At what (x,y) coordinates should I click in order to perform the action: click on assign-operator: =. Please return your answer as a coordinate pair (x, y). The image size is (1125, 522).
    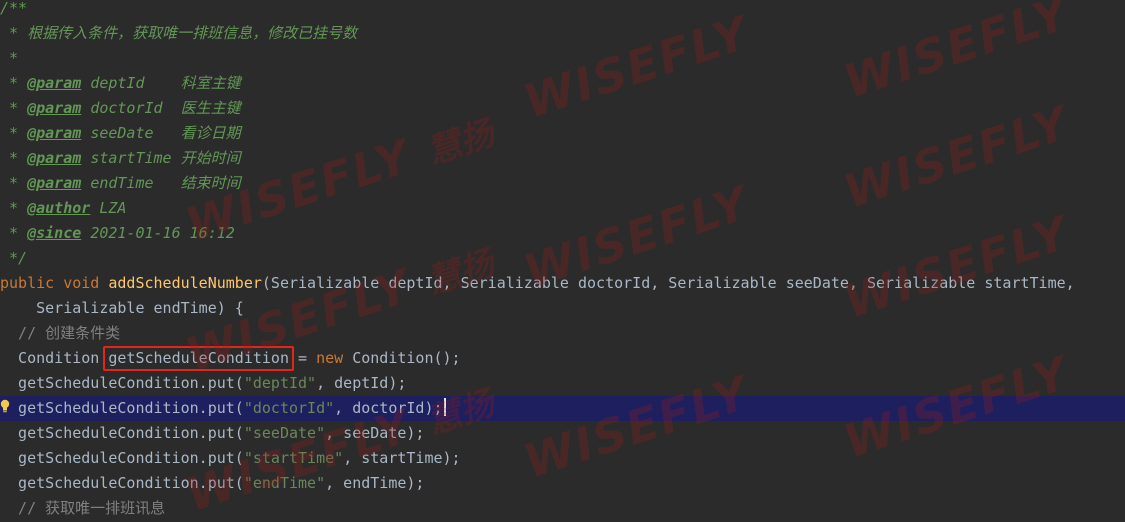
    Looking at the image, I should click on (303, 358).